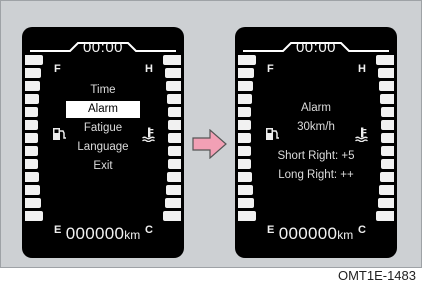 This screenshot has width=422, height=290. What do you see at coordinates (376, 275) in the screenshot?
I see `figure-caption: OMT1E-1483` at bounding box center [376, 275].